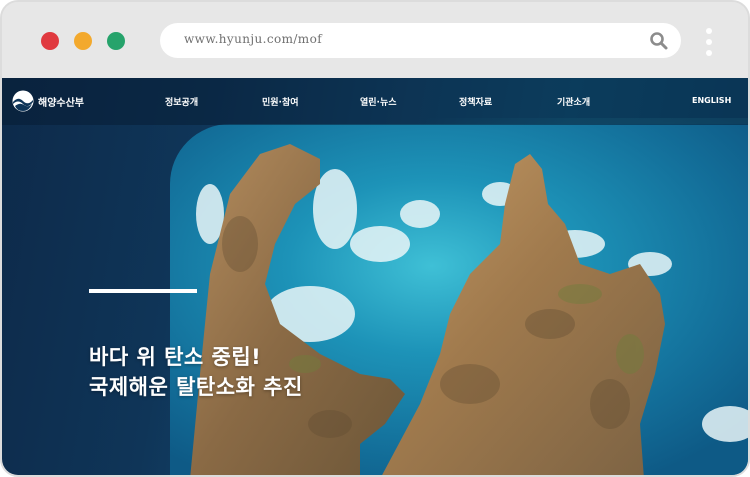 This screenshot has width=750, height=477. Describe the element at coordinates (143, 291) in the screenshot. I see `hero-divider` at that location.